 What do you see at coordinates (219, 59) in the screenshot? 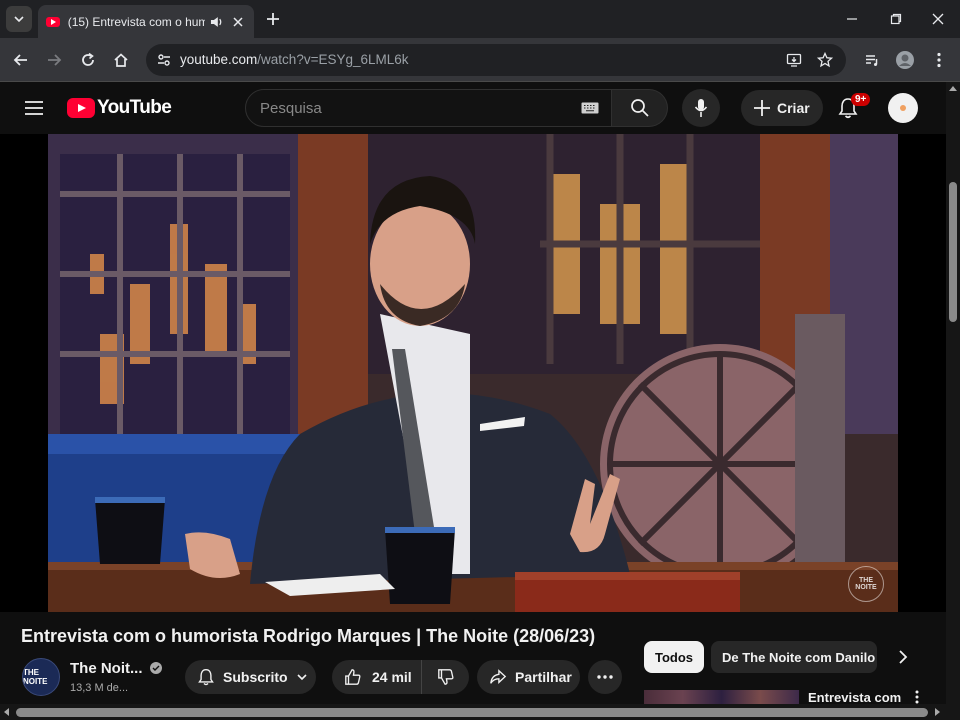
I see `url-domain: youtube.com` at bounding box center [219, 59].